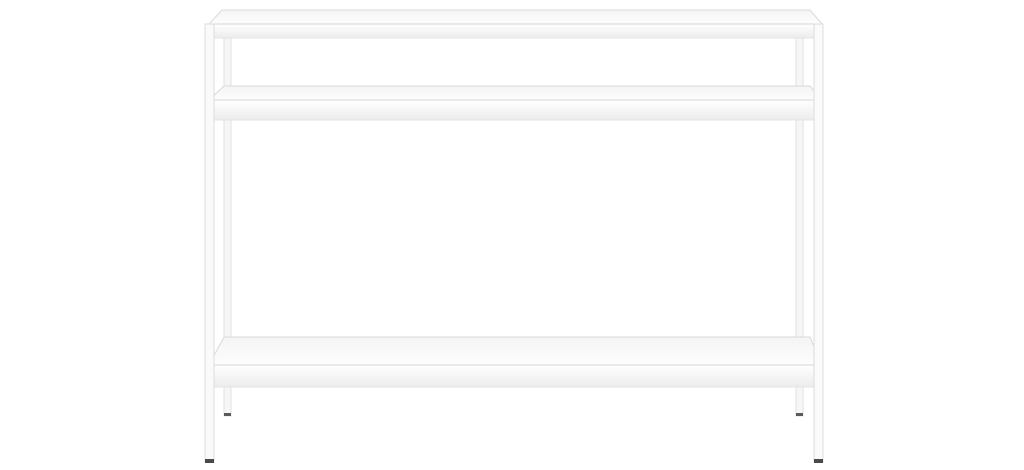 This screenshot has height=470, width=1024. I want to click on bottom-shelf, so click(515, 362).